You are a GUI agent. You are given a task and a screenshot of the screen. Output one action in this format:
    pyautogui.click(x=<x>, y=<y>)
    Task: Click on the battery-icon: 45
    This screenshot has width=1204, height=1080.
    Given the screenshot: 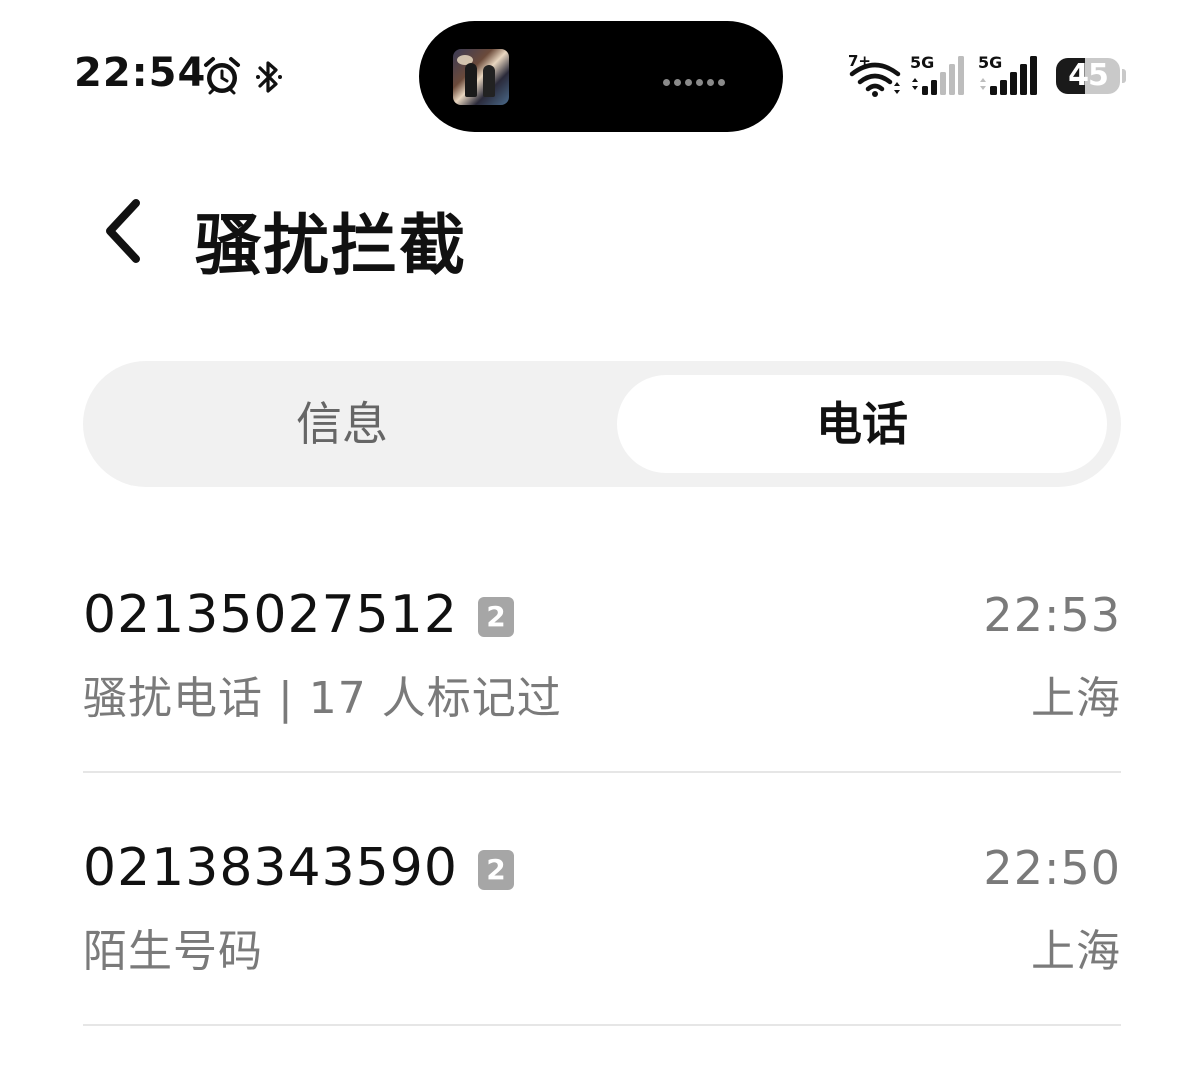 What is the action you would take?
    pyautogui.click(x=1091, y=77)
    